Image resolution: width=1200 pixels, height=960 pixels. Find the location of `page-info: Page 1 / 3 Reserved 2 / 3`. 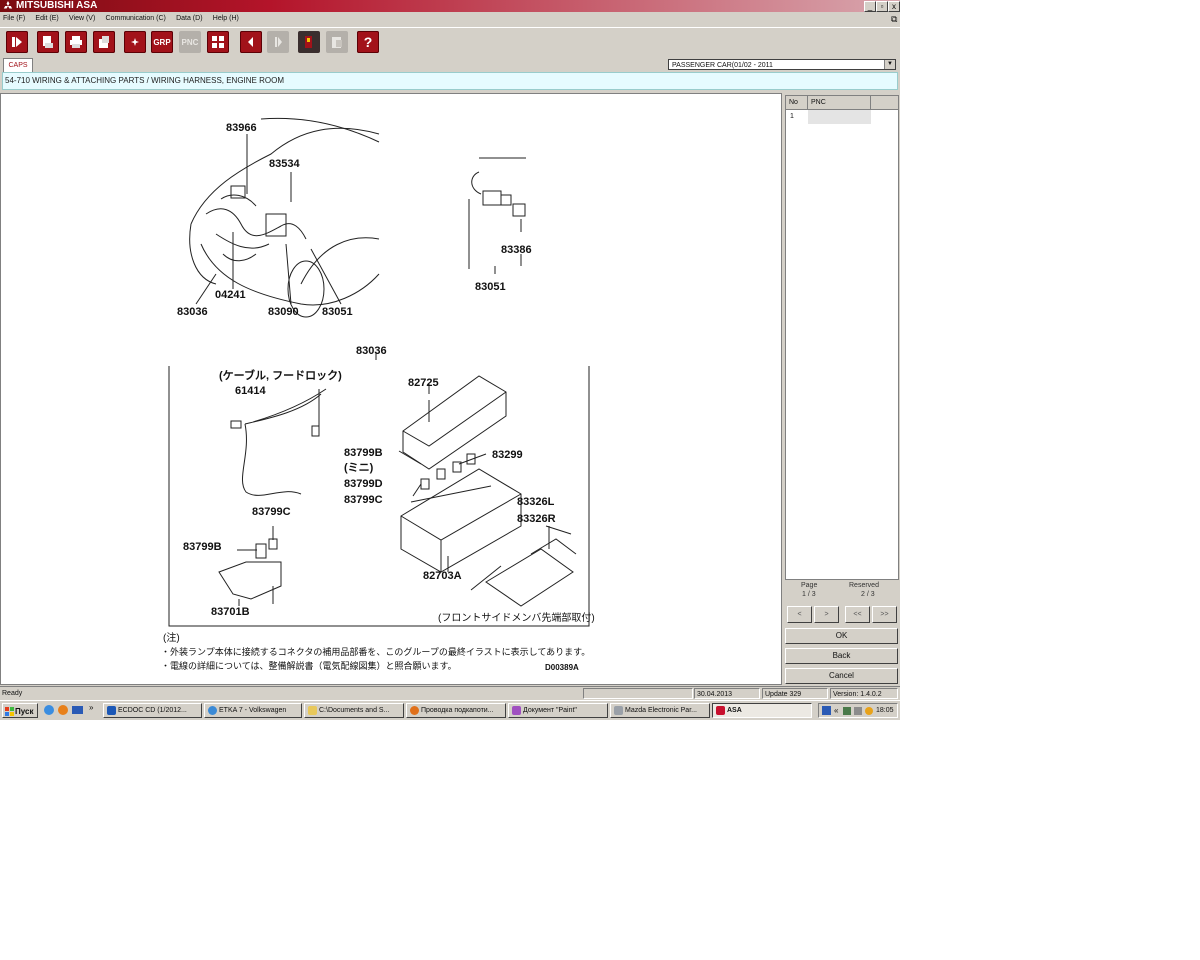

page-info: Page 1 / 3 Reserved 2 / 3 is located at coordinates (842, 592).